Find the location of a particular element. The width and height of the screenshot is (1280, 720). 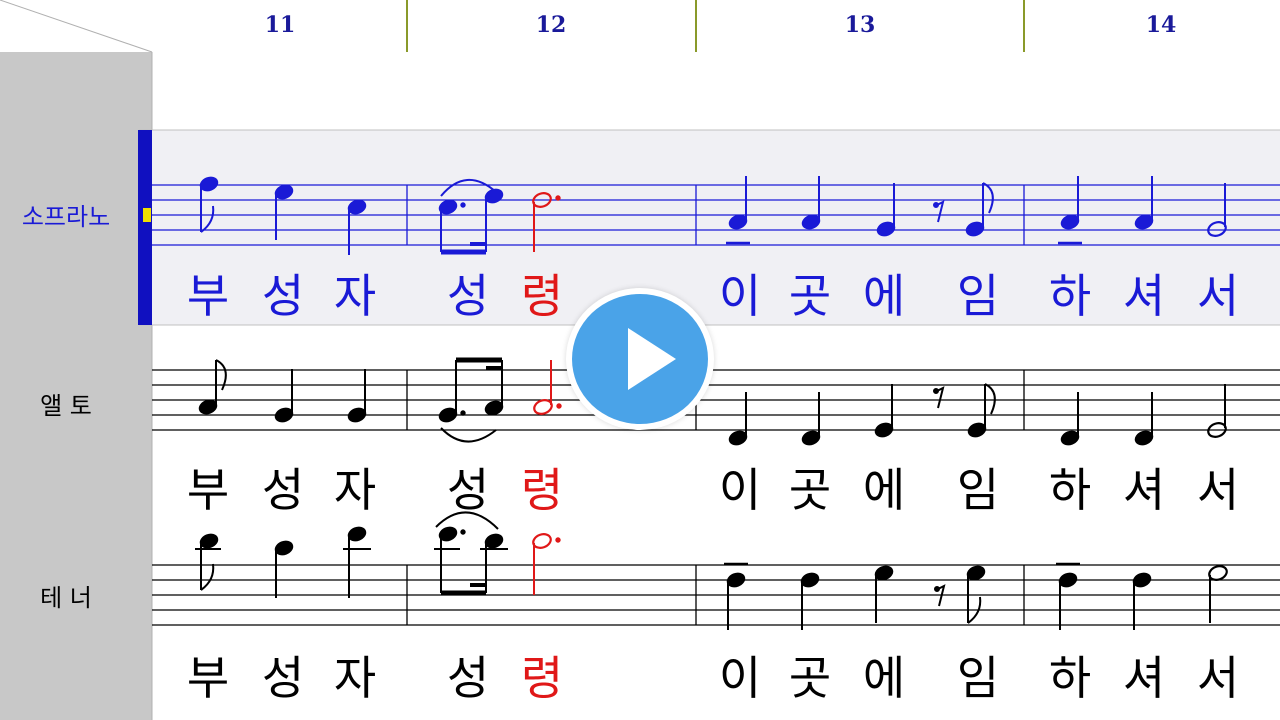

measure-number: 14 is located at coordinates (1161, 25).